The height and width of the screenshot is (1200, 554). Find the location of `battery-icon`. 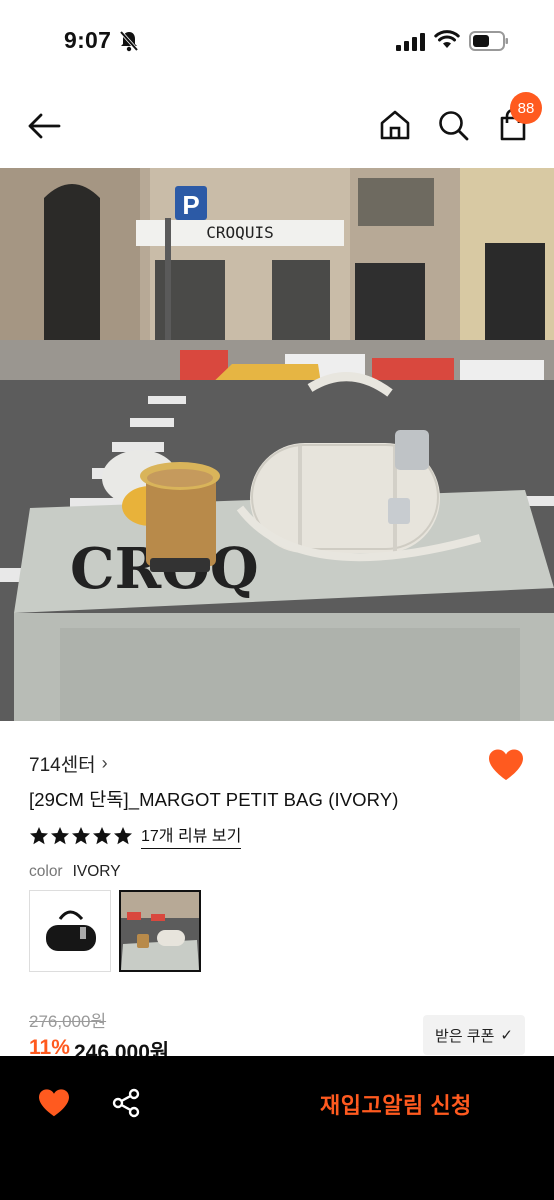

battery-icon is located at coordinates (488, 41).